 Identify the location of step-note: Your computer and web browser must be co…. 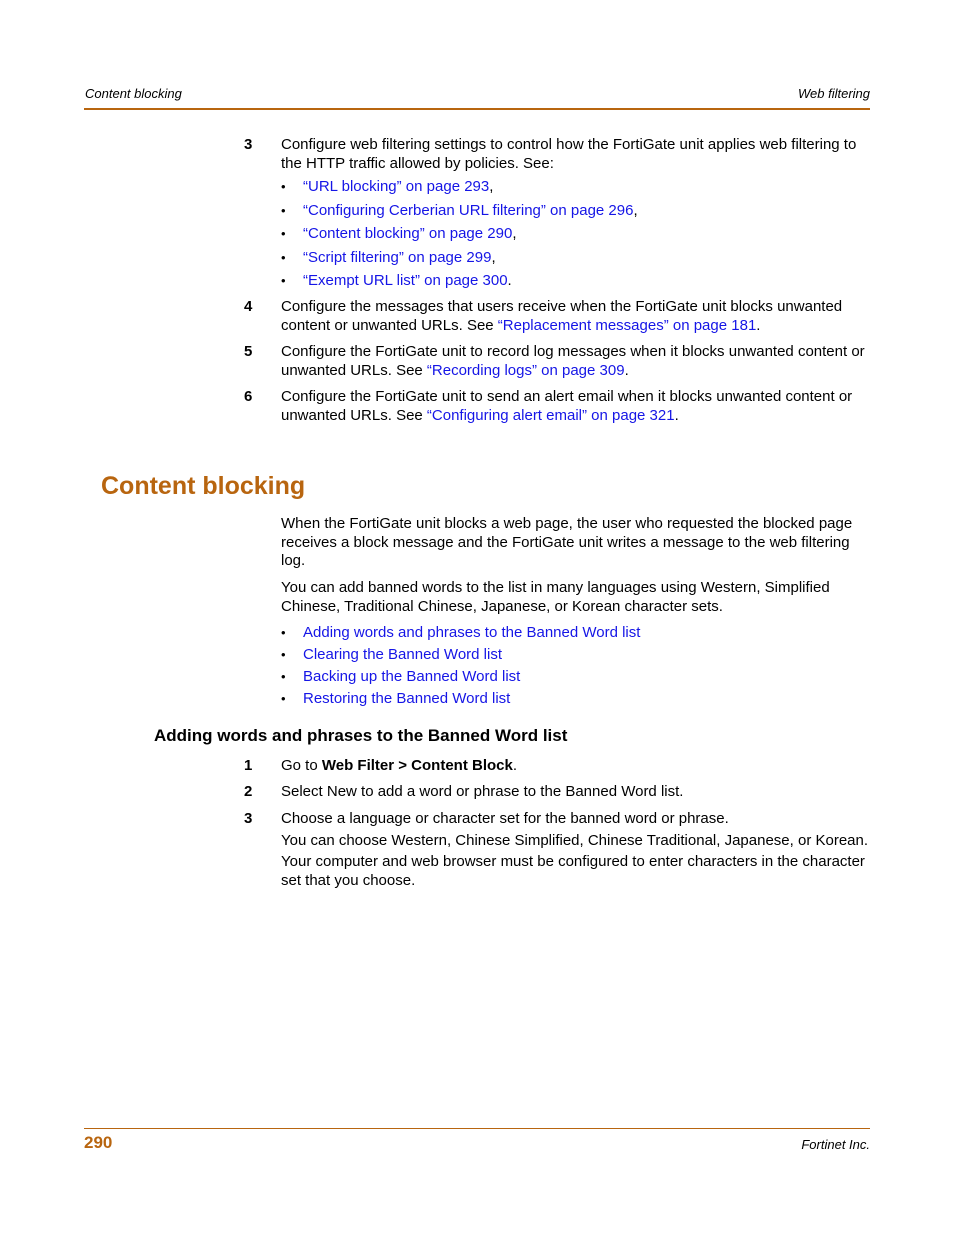
(573, 871).